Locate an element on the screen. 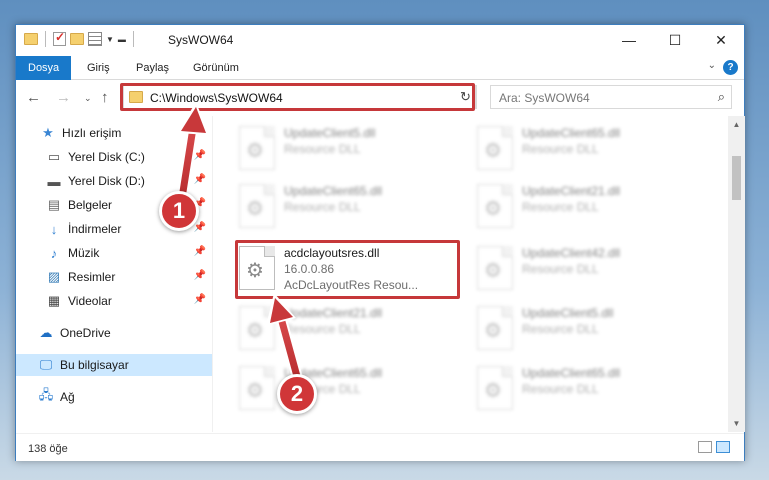  search-box: Ara: SysWOW64 ⌕ is located at coordinates (611, 97).